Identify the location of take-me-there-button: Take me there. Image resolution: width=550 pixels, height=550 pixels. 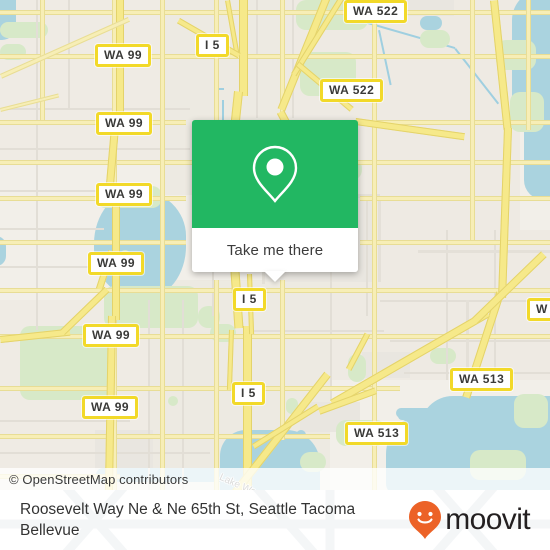
(275, 250).